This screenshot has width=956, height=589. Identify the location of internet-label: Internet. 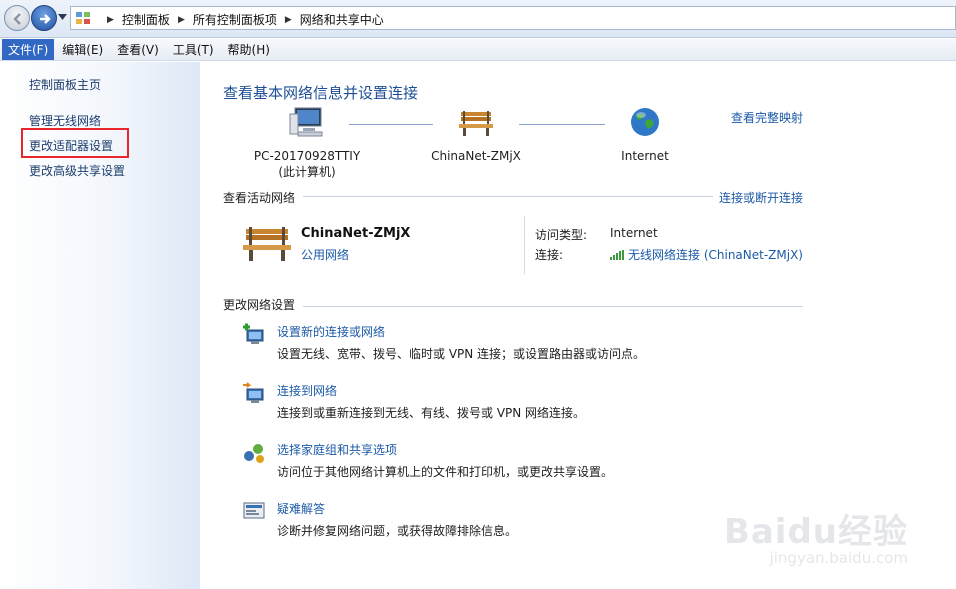
(645, 156).